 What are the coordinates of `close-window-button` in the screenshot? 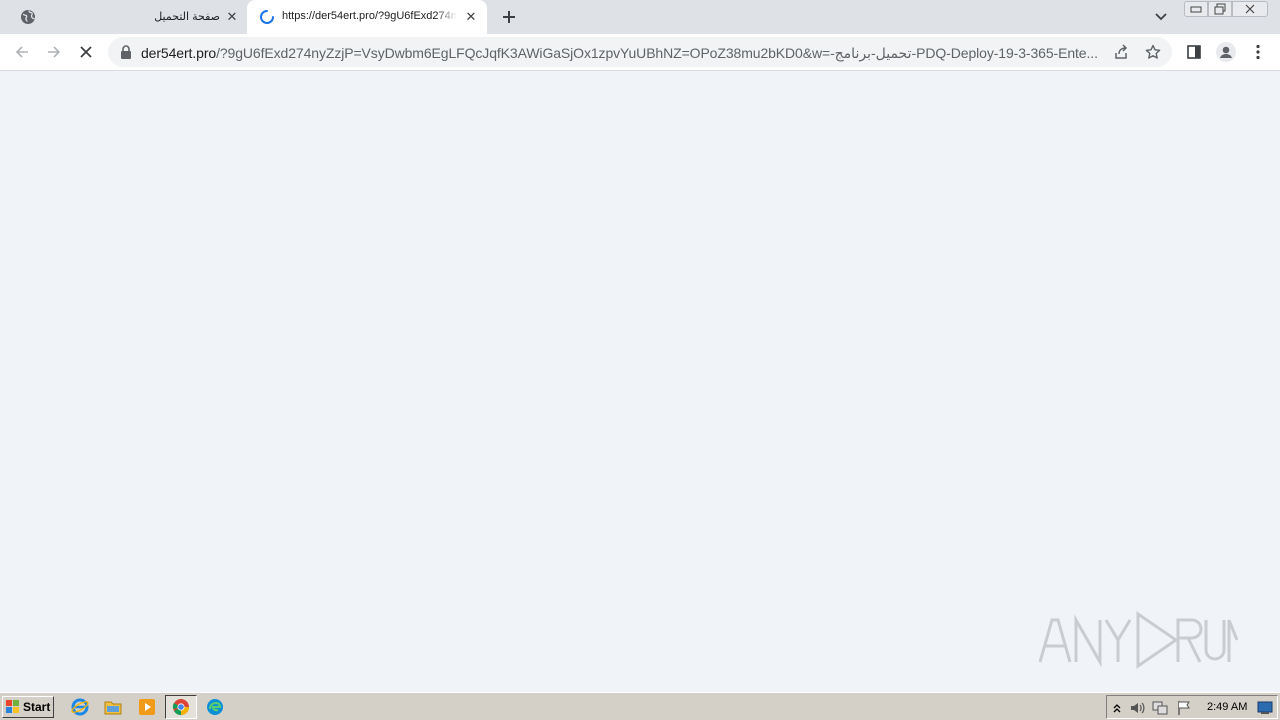 It's located at (1250, 9).